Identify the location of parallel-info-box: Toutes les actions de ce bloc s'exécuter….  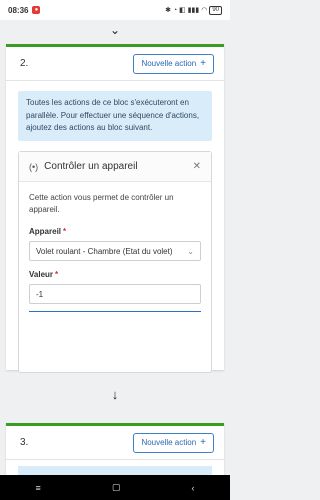
(115, 116).